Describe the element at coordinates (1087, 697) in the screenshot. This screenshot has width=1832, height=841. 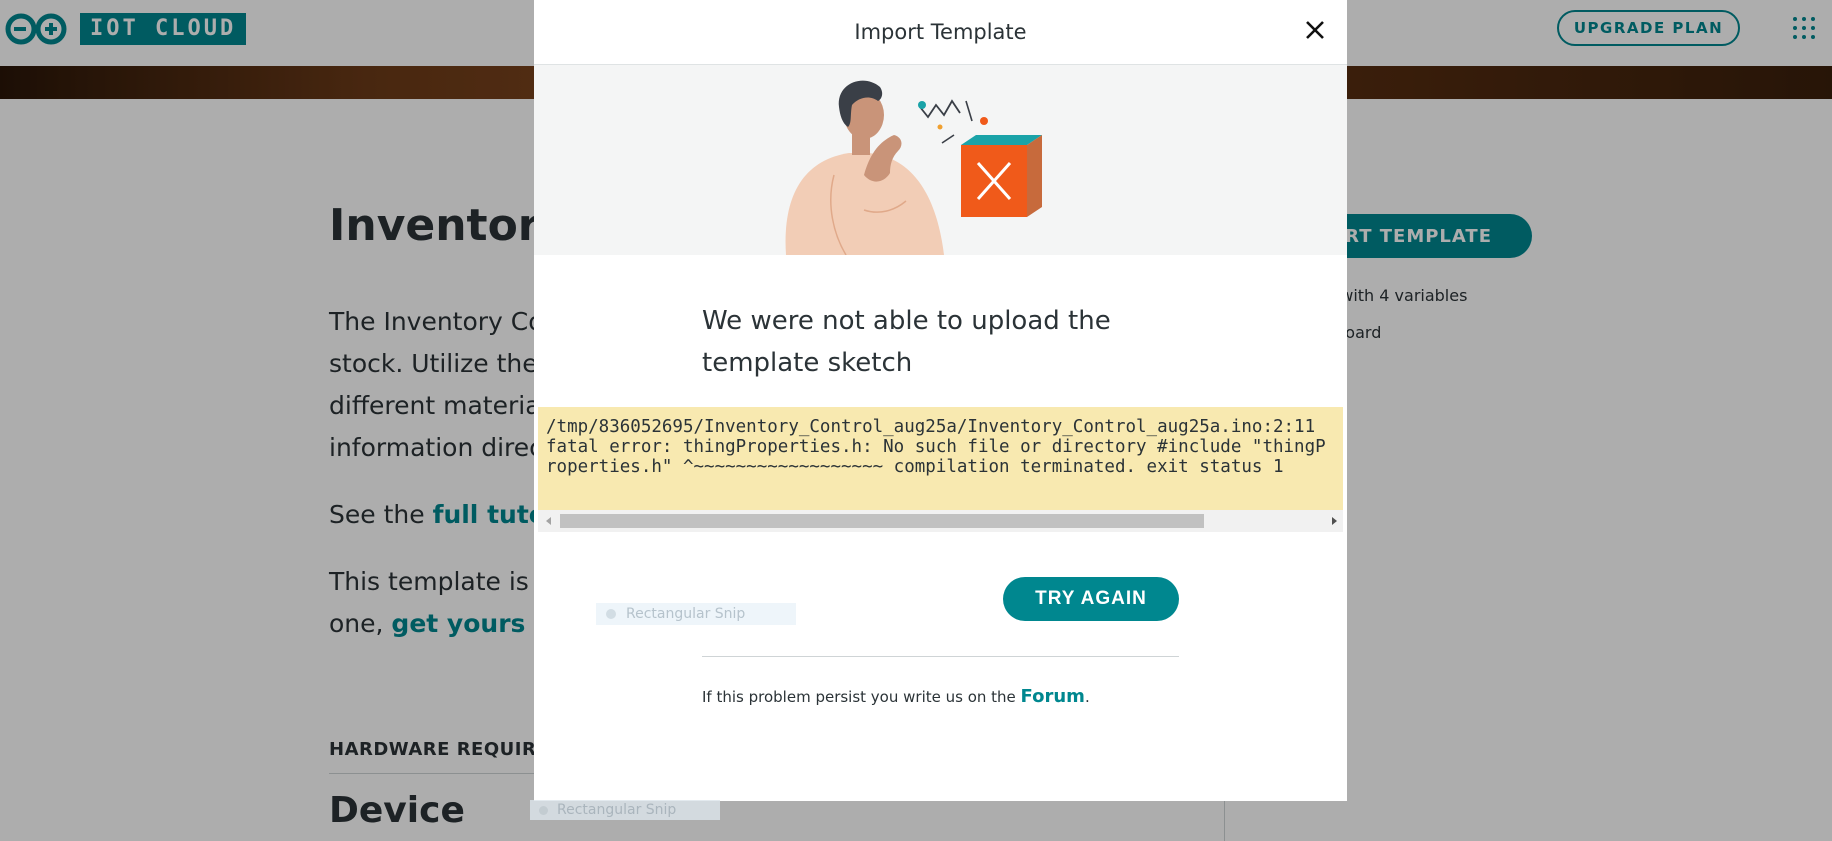
I see `footer-period: .` at that location.